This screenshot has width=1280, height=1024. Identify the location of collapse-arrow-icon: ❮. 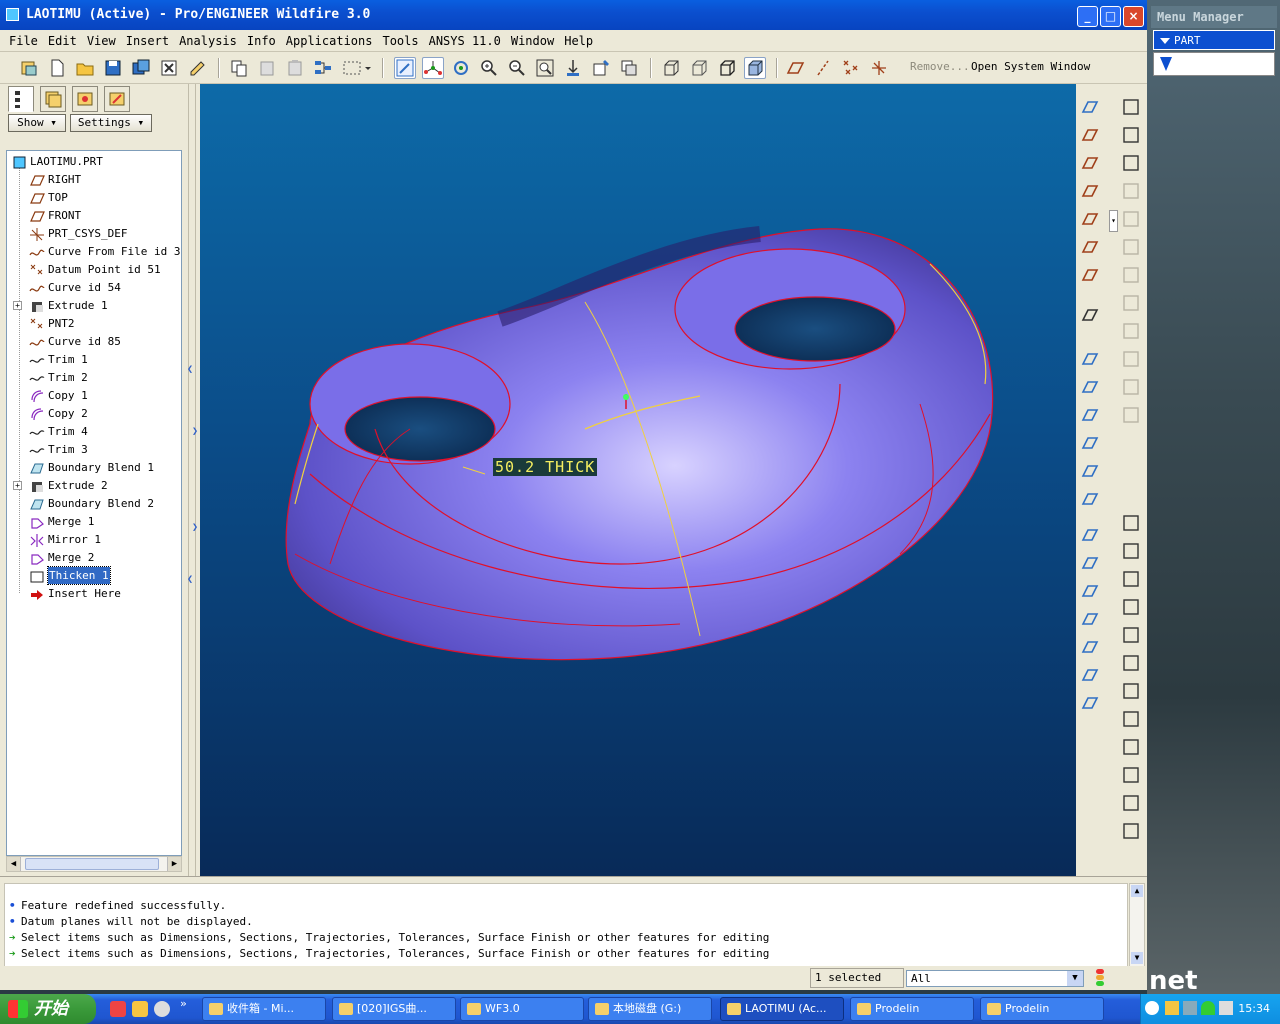
(190, 579).